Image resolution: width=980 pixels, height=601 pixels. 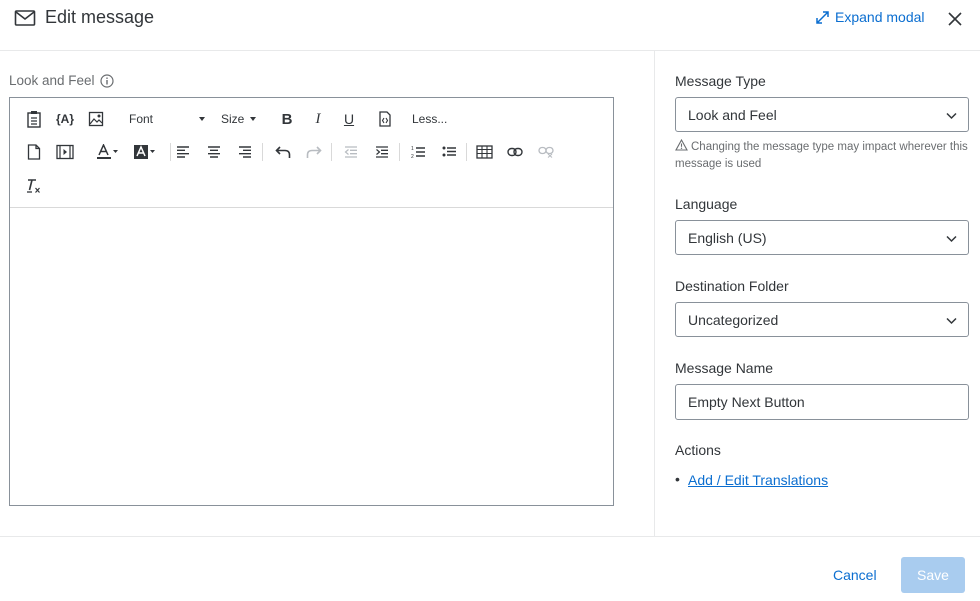 I want to click on piped-text-icon: {A}, so click(x=65, y=119).